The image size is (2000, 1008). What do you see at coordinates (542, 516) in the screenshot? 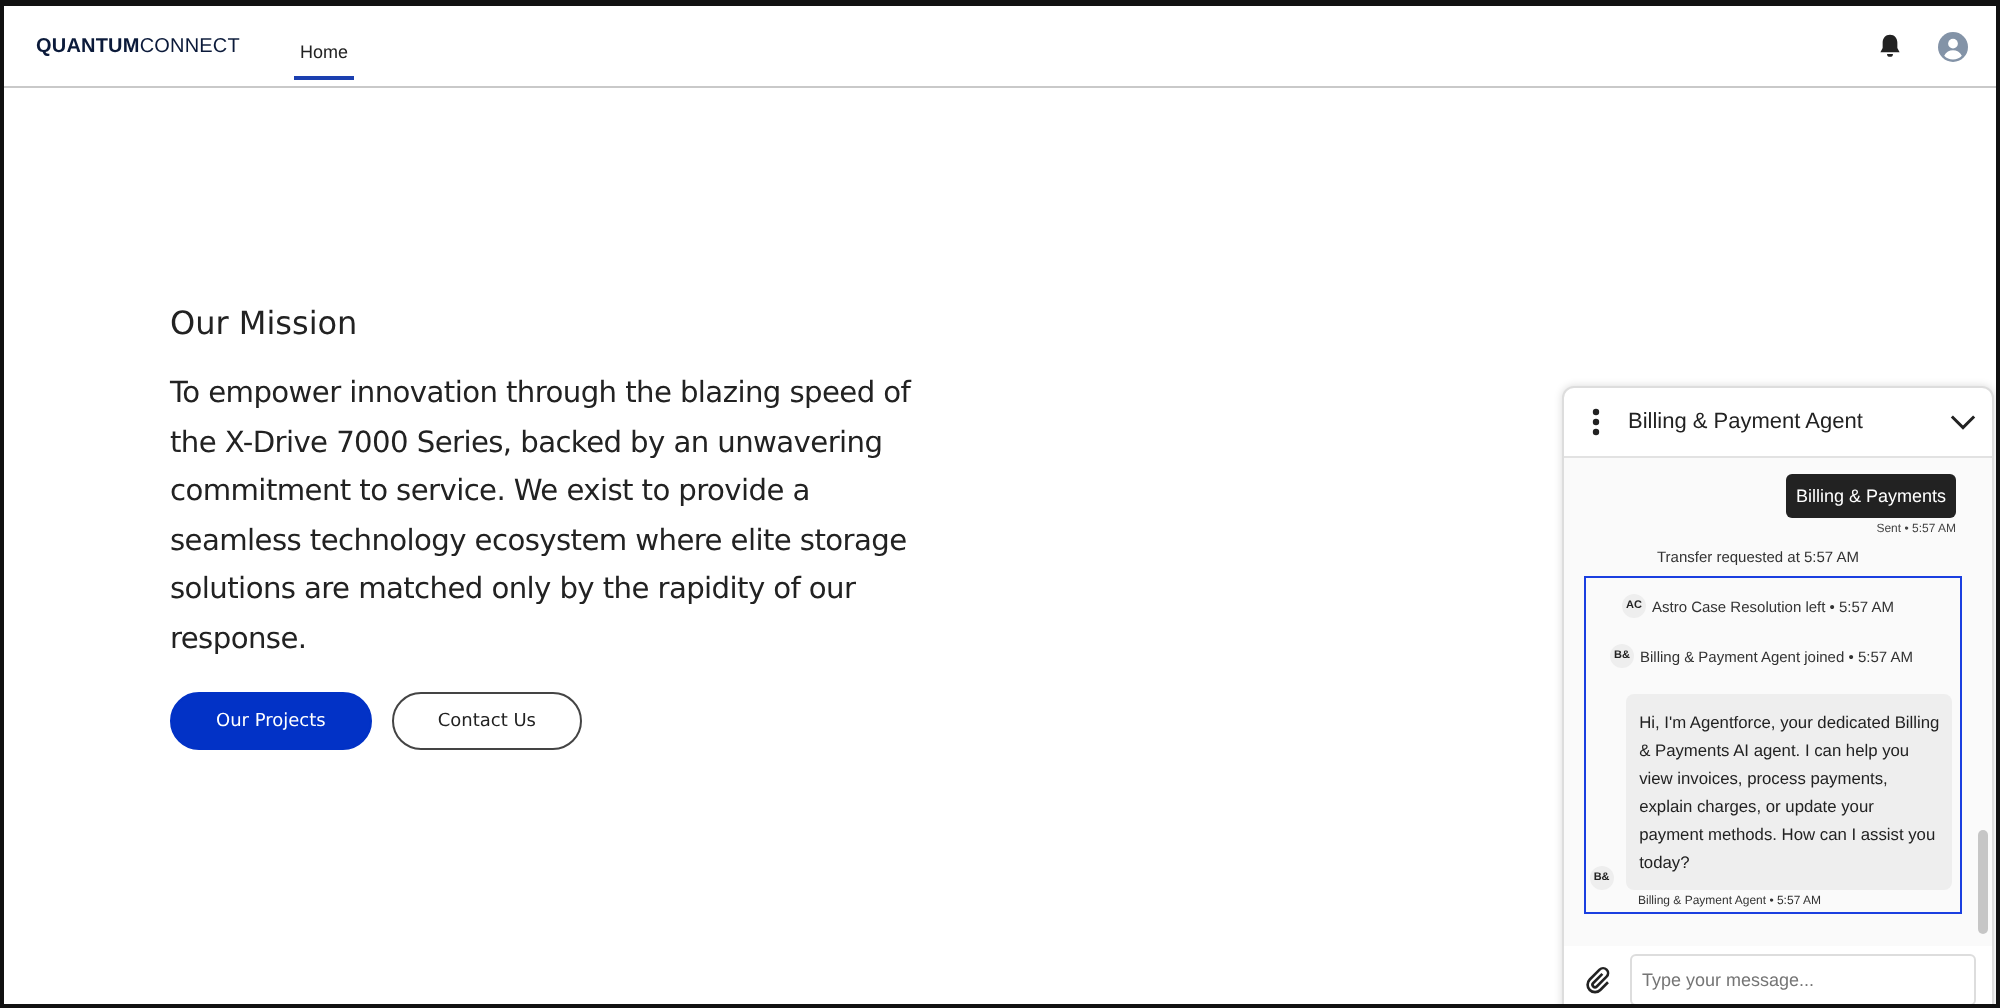
I see `mission-text: To empower innovation through the blazing speed of the X-Drive 7000 Series, backed by an unwavering commitment to service. We exist to provide a seamless technology ecosystem where elite storage solutions are matched only by the rapidity of our response.` at bounding box center [542, 516].